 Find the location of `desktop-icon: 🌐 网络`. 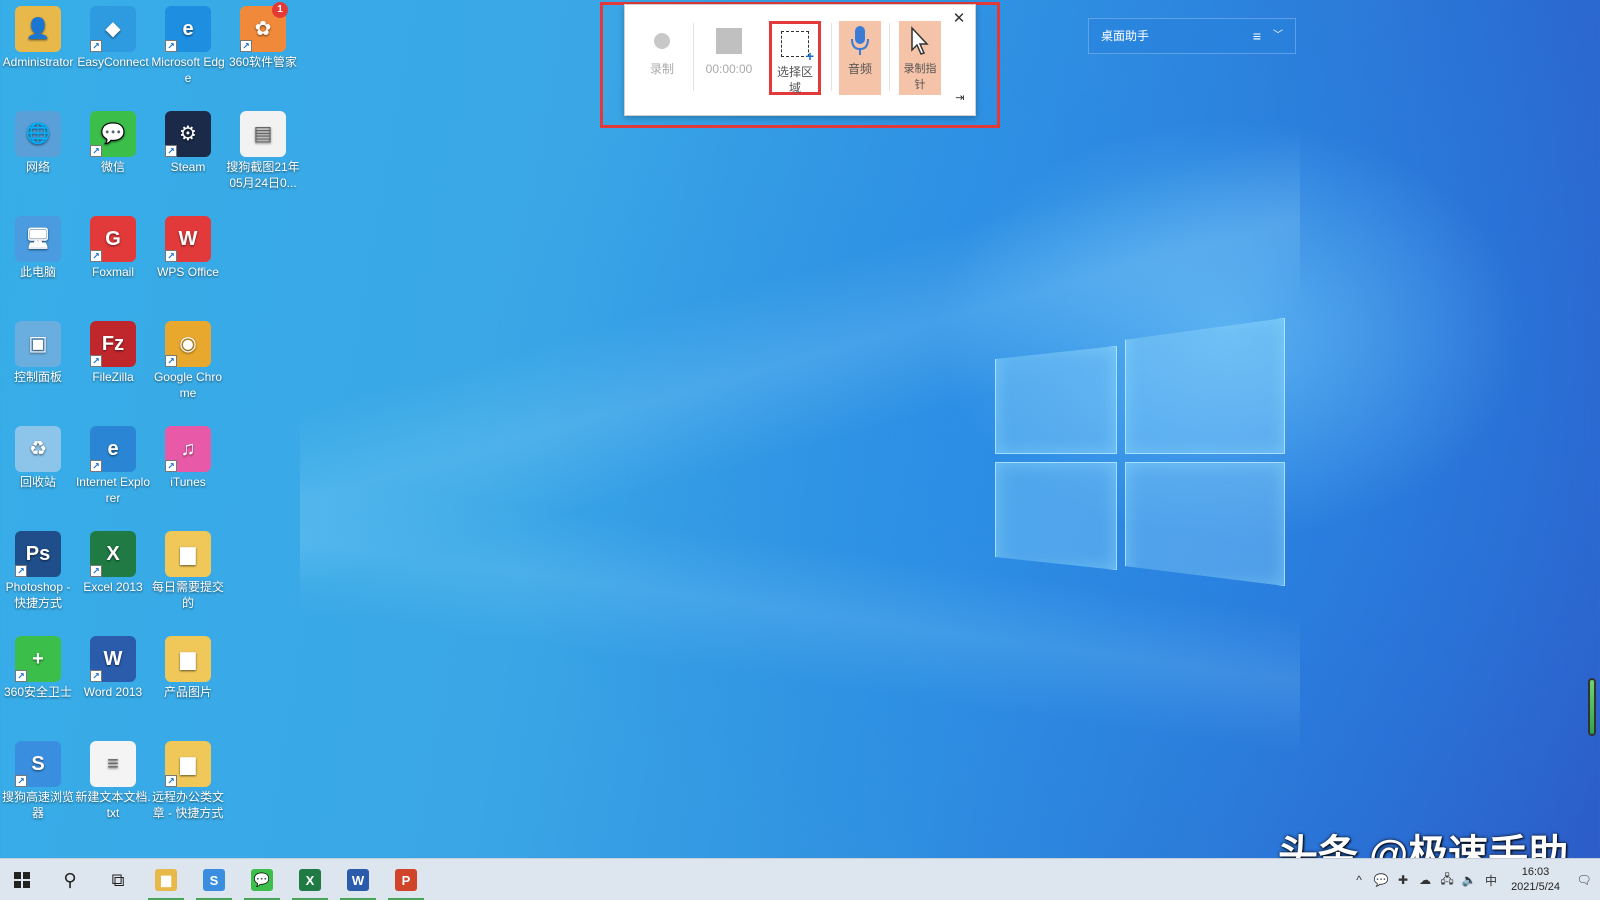

desktop-icon: 🌐 网络 is located at coordinates (38, 140).